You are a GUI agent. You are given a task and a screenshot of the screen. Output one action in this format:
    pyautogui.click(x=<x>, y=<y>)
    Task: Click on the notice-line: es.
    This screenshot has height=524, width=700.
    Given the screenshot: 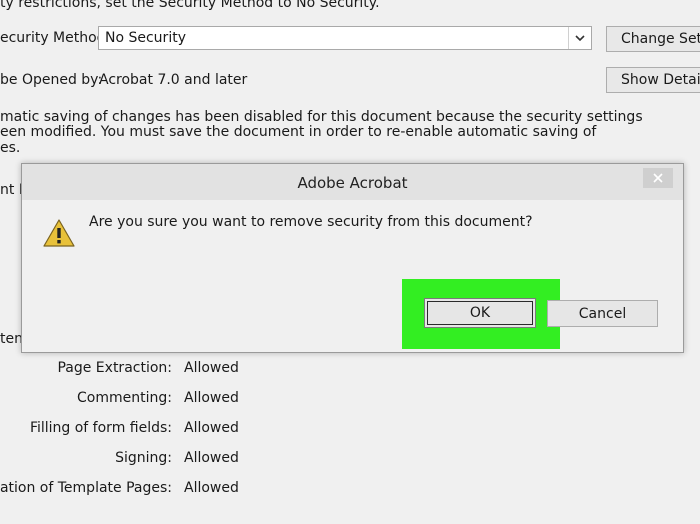 What is the action you would take?
    pyautogui.click(x=10, y=148)
    